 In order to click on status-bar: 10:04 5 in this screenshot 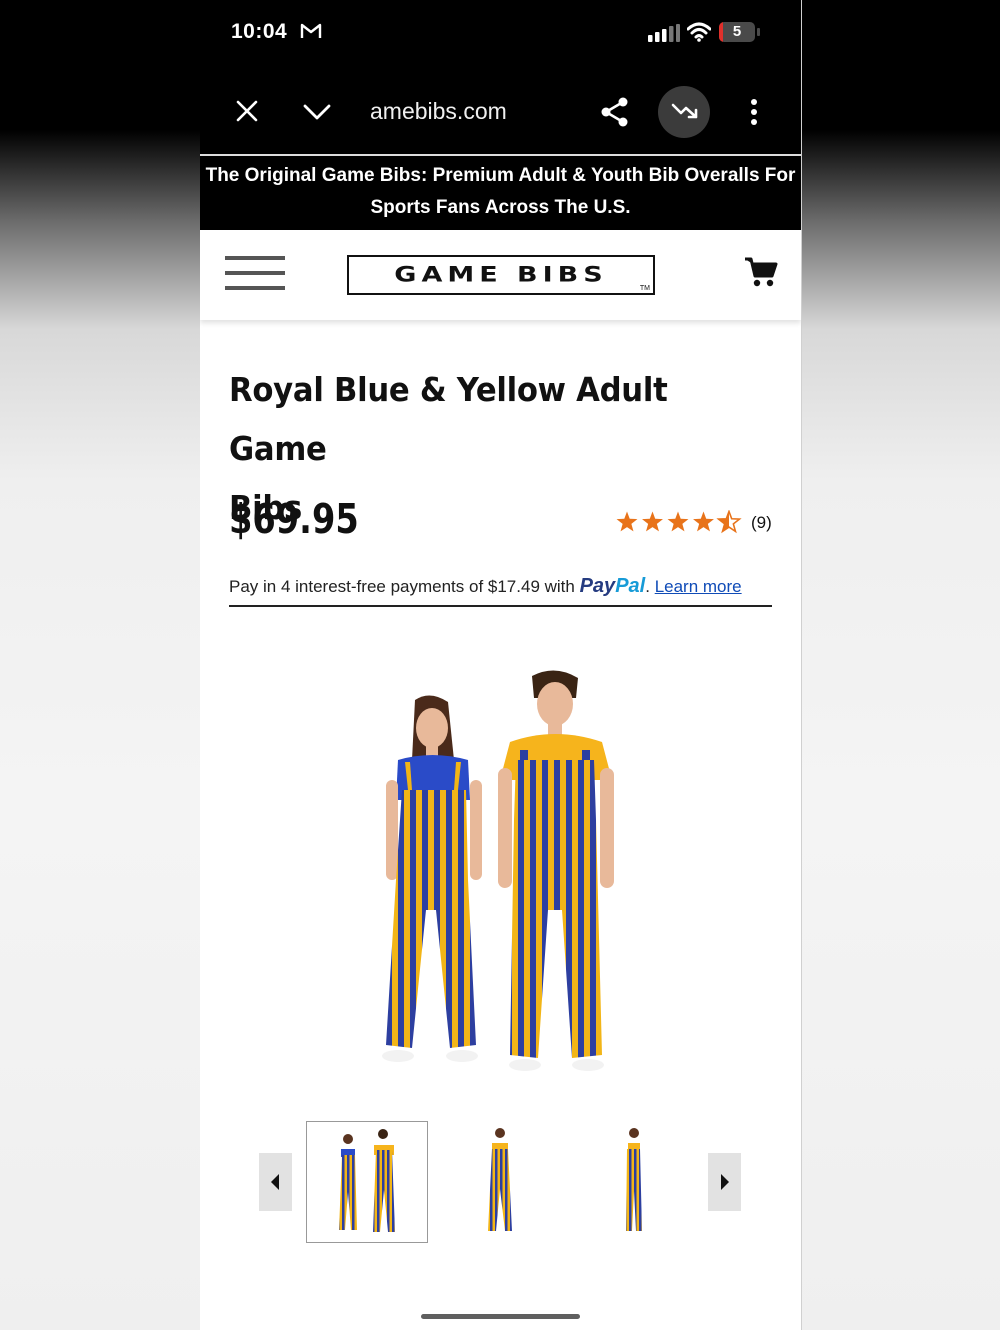, I will do `click(500, 33)`.